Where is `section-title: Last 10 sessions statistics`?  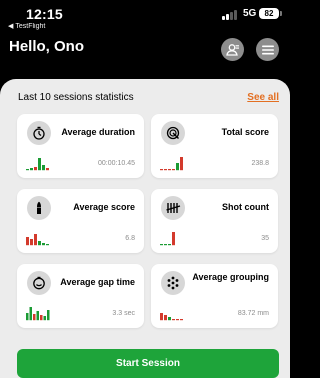
section-title: Last 10 sessions statistics is located at coordinates (76, 97).